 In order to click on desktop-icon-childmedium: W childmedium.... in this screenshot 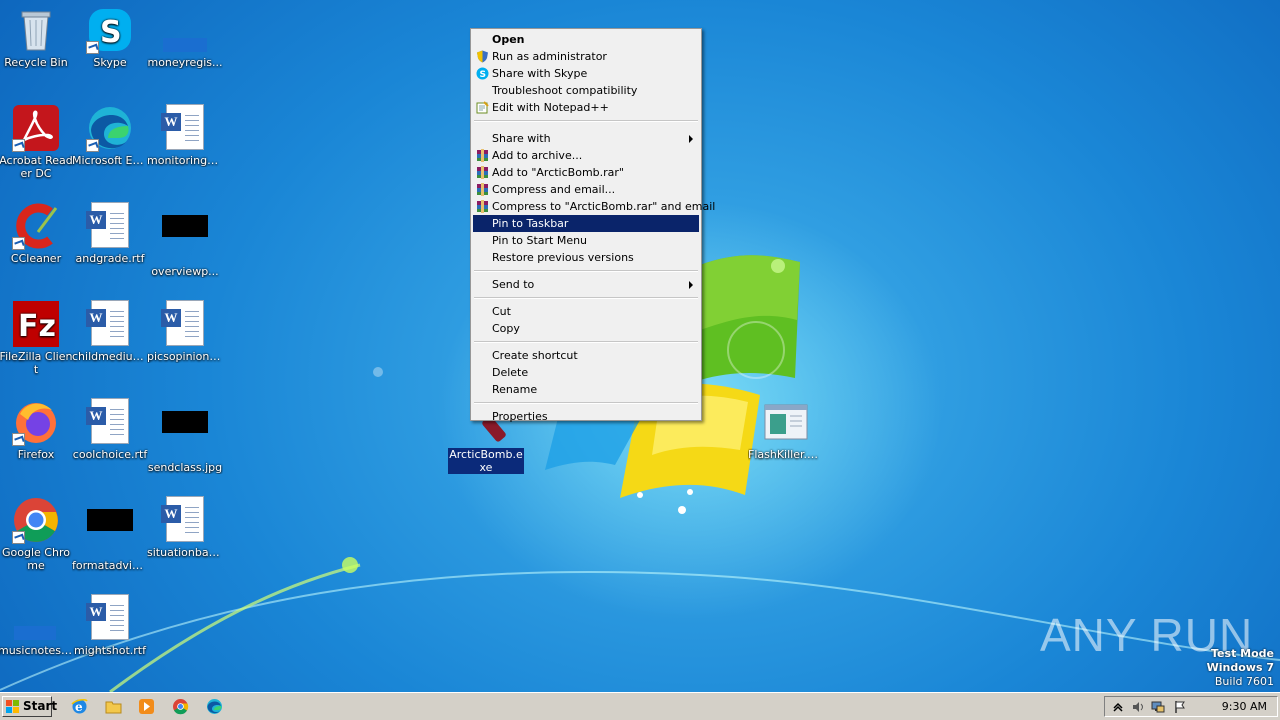, I will do `click(110, 331)`.